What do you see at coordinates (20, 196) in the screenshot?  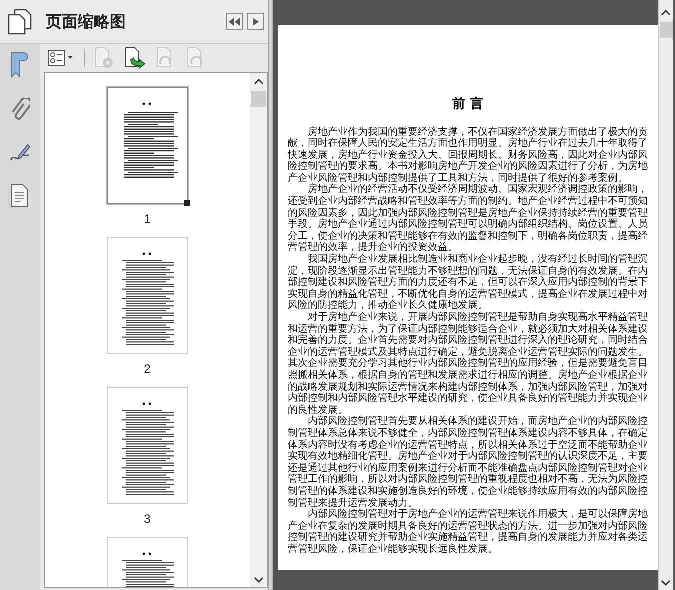 I see `document-icon` at bounding box center [20, 196].